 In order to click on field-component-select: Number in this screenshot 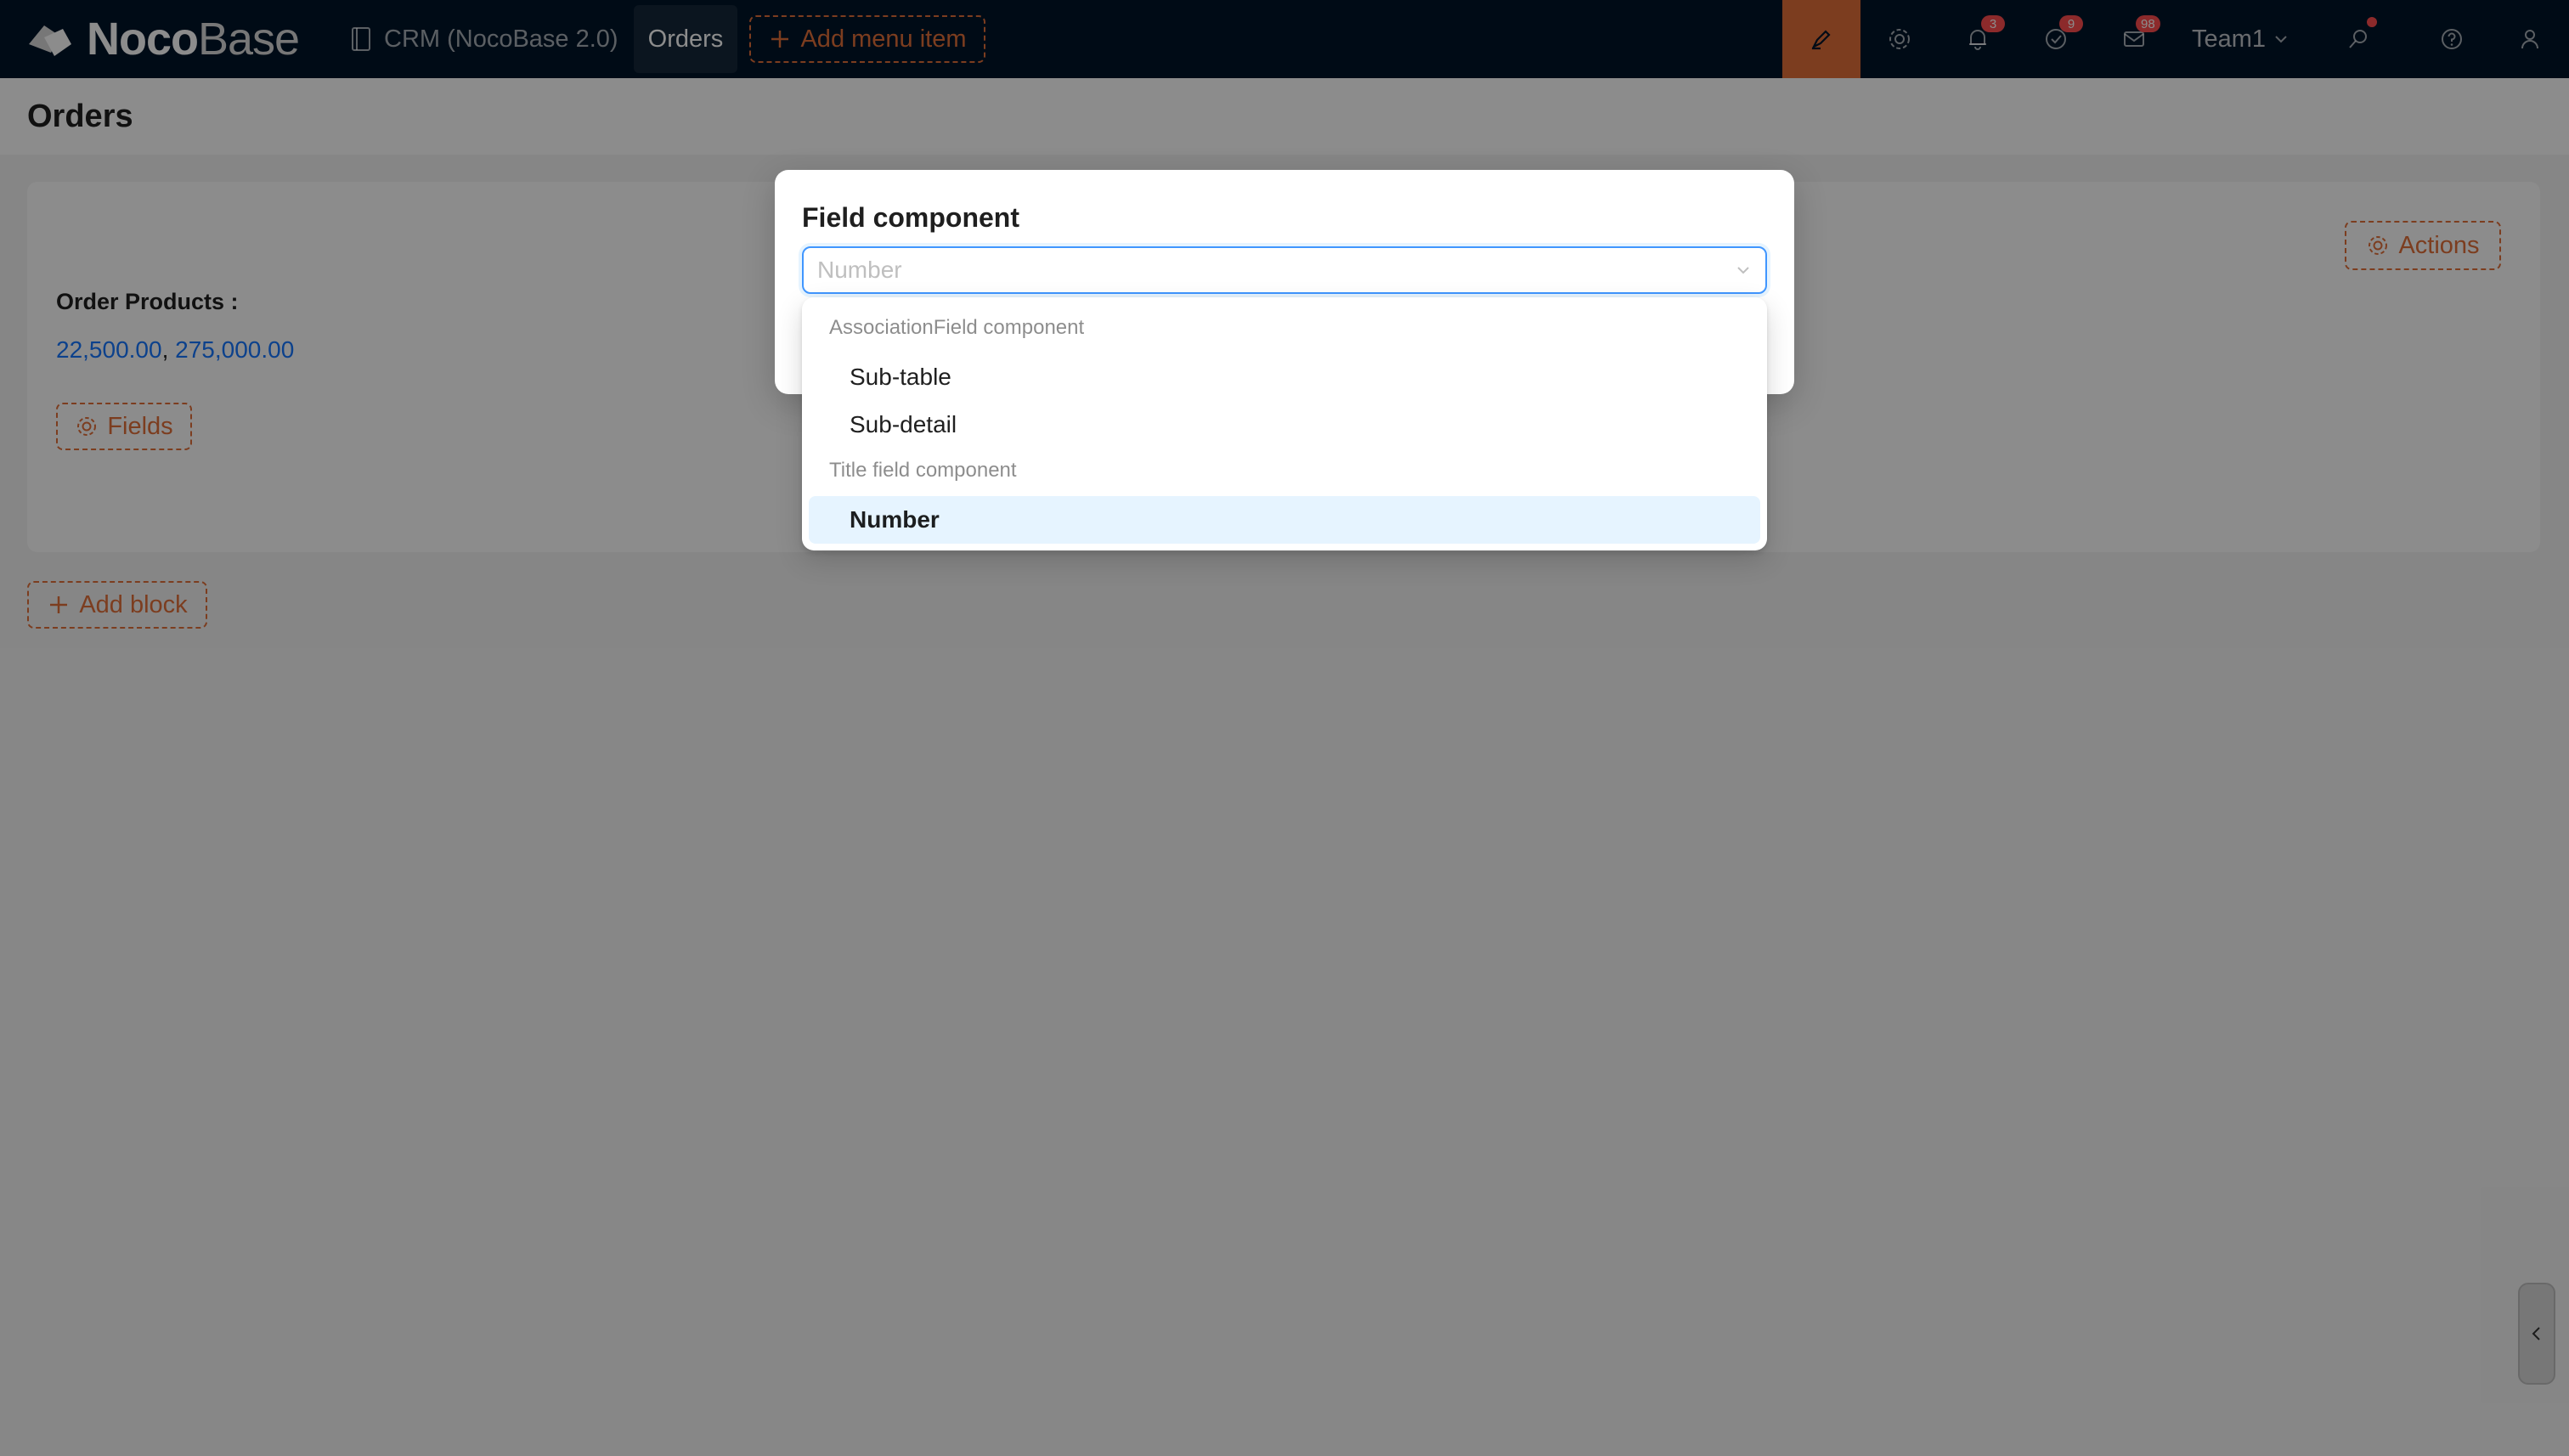, I will do `click(1284, 270)`.